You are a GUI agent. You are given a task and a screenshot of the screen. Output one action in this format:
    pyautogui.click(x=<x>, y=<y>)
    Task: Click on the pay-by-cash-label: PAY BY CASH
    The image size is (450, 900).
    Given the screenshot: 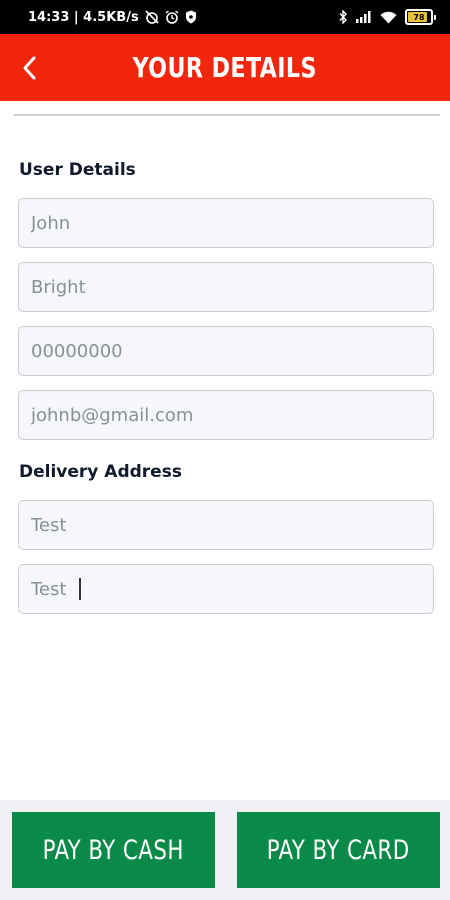 What is the action you would take?
    pyautogui.click(x=113, y=850)
    